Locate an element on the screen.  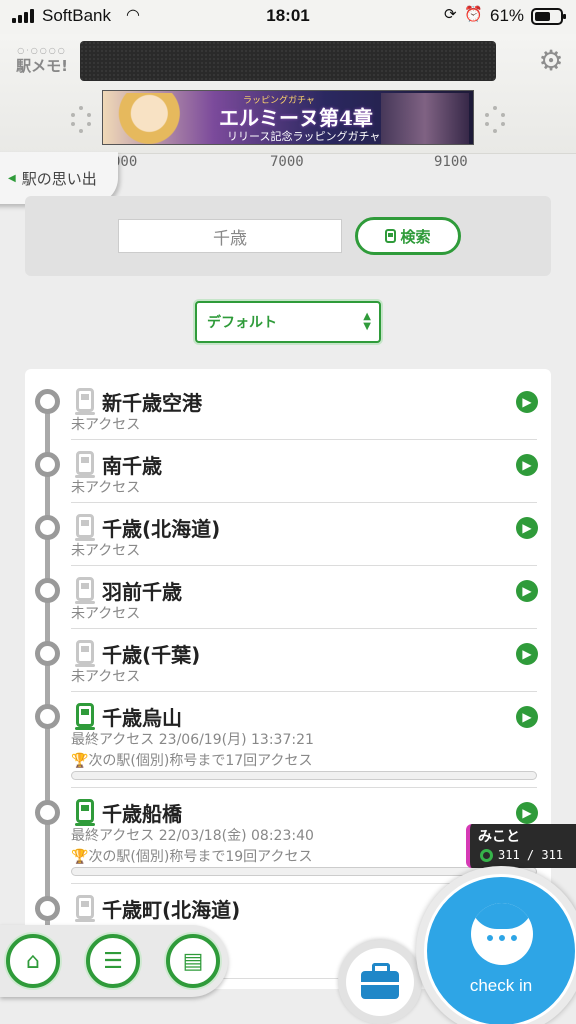
station-name: 千歳(千葉) is located at coordinates (151, 655).